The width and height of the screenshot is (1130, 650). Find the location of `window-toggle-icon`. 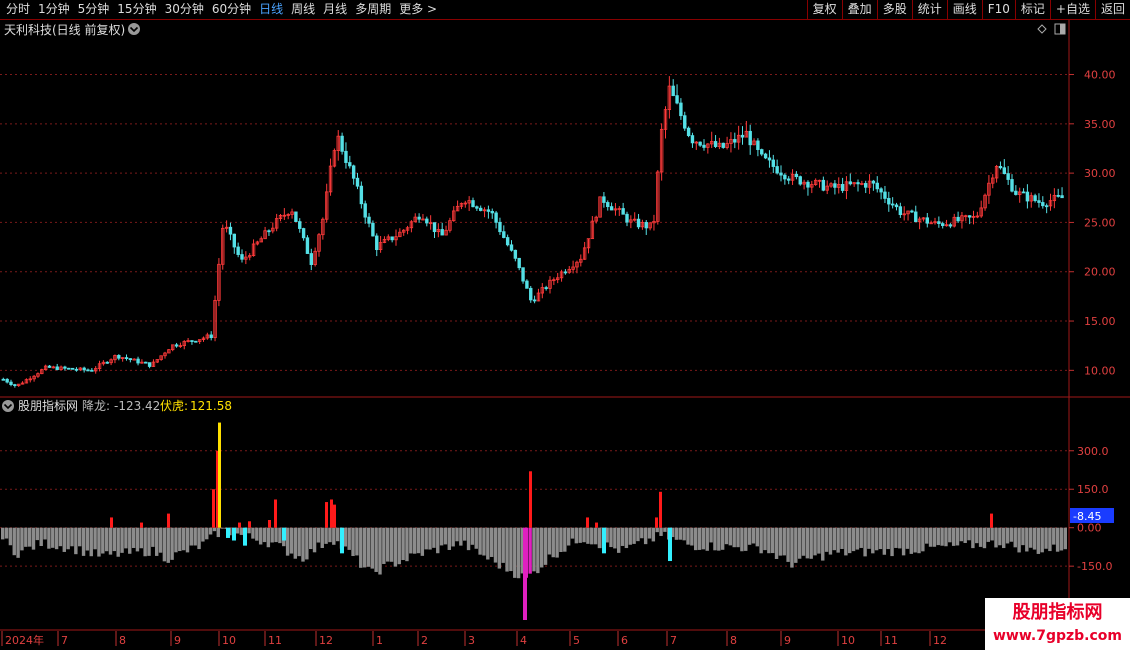

window-toggle-icon is located at coordinates (1060, 29).